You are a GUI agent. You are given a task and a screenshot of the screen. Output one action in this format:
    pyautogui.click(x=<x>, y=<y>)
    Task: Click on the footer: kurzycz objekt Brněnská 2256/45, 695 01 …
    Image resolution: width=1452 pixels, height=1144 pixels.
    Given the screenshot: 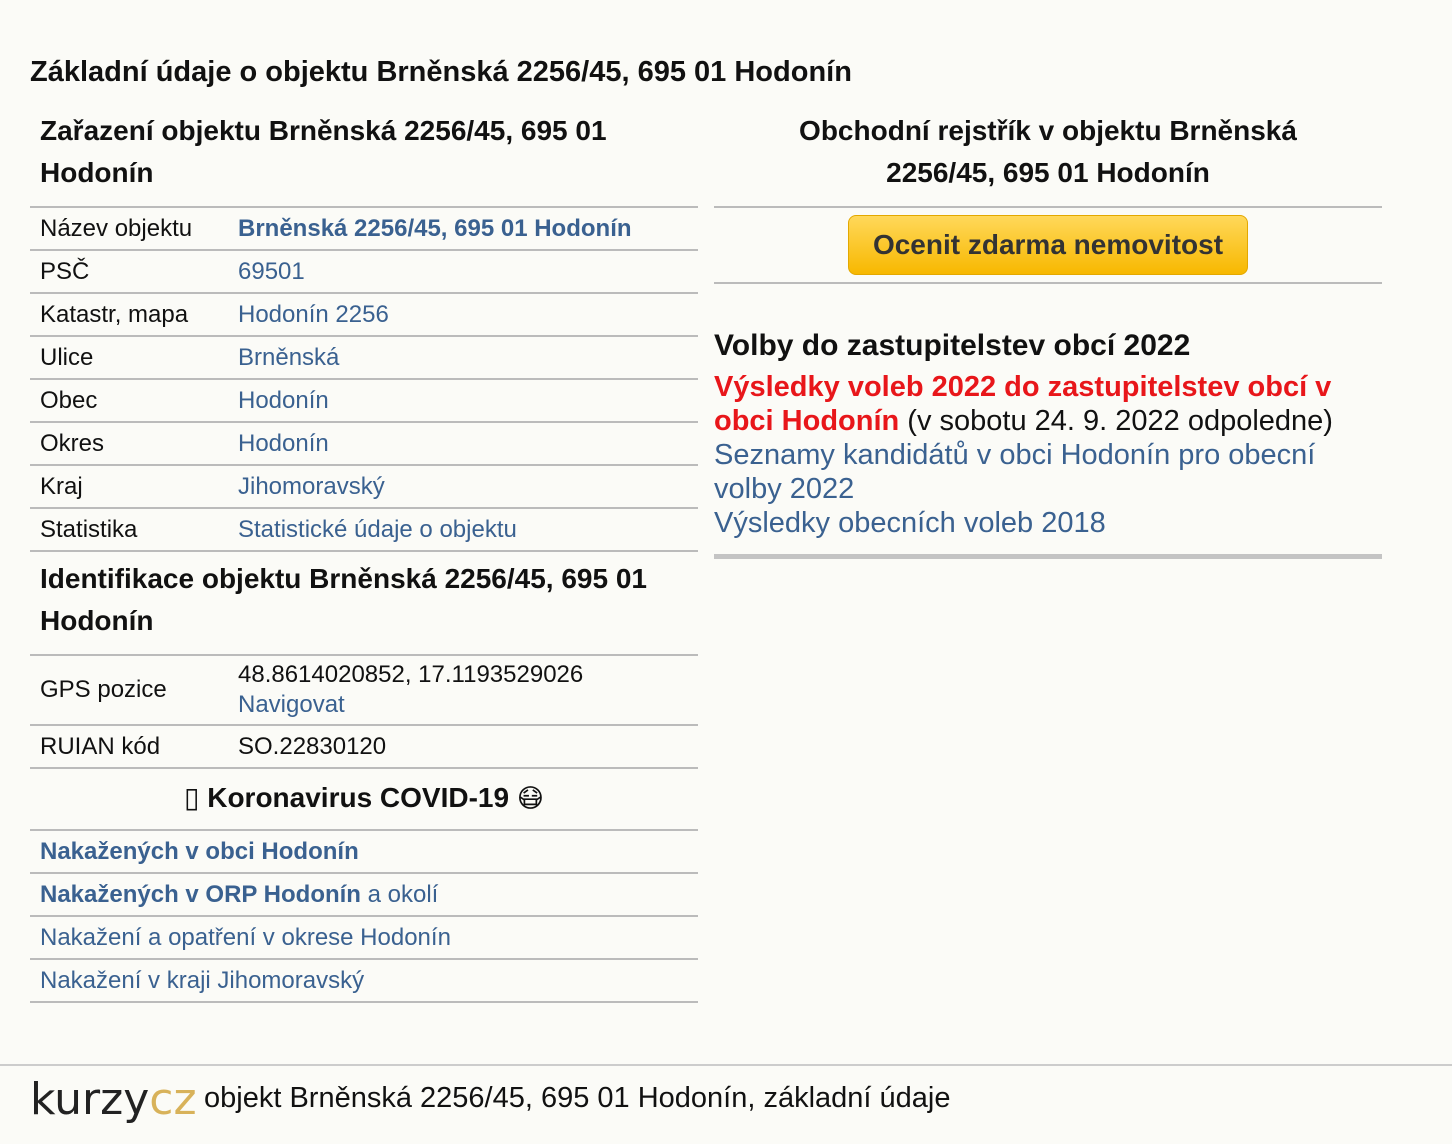 What is the action you would take?
    pyautogui.click(x=726, y=1104)
    